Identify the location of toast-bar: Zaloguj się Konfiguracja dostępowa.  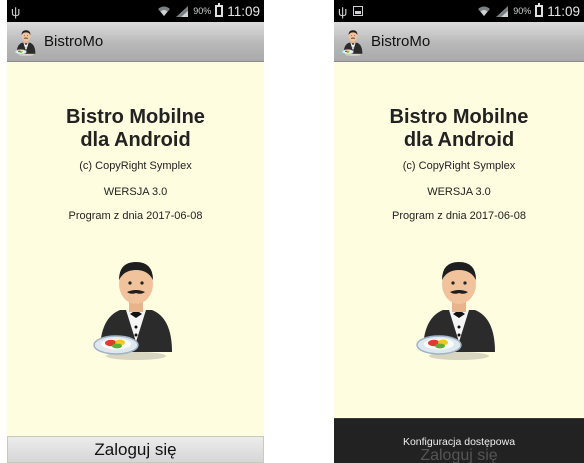
(459, 440).